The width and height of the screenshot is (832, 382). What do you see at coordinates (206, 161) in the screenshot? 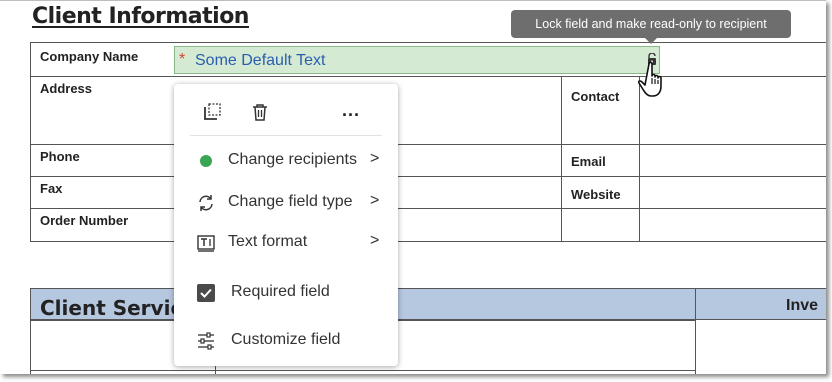
I see `recipient-dot-icon` at bounding box center [206, 161].